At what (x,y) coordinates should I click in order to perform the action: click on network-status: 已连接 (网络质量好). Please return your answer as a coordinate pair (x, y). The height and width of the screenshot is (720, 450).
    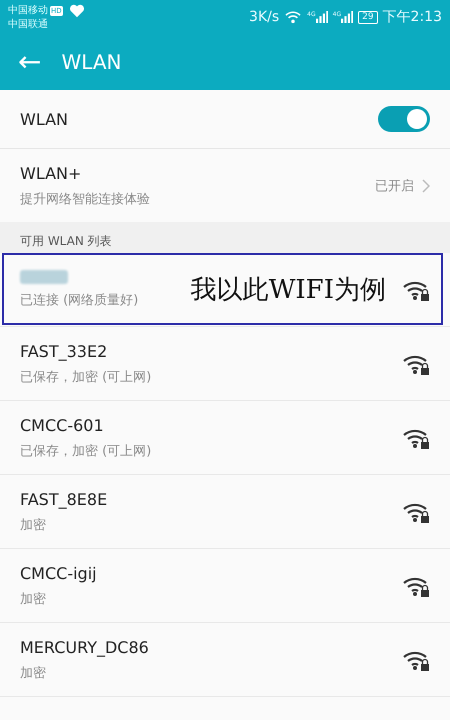
    Looking at the image, I should click on (80, 300).